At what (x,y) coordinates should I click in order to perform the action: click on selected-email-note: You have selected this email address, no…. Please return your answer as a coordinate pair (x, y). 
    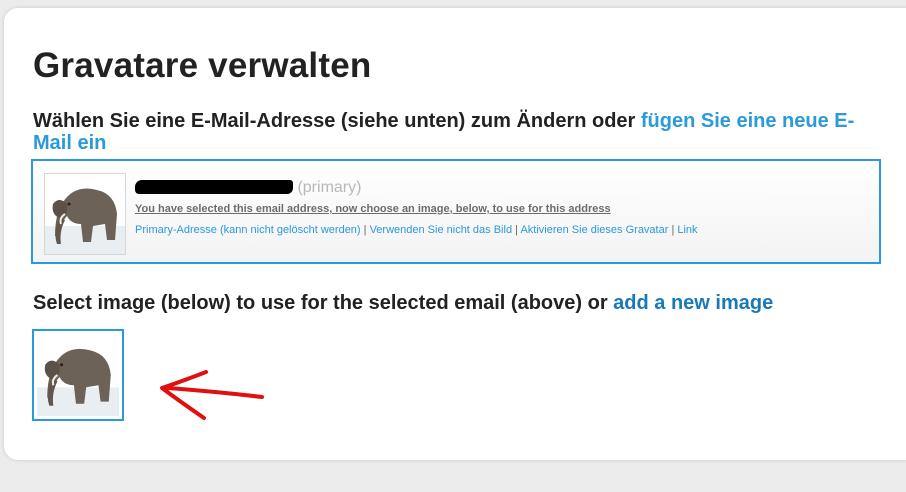
    Looking at the image, I should click on (373, 209).